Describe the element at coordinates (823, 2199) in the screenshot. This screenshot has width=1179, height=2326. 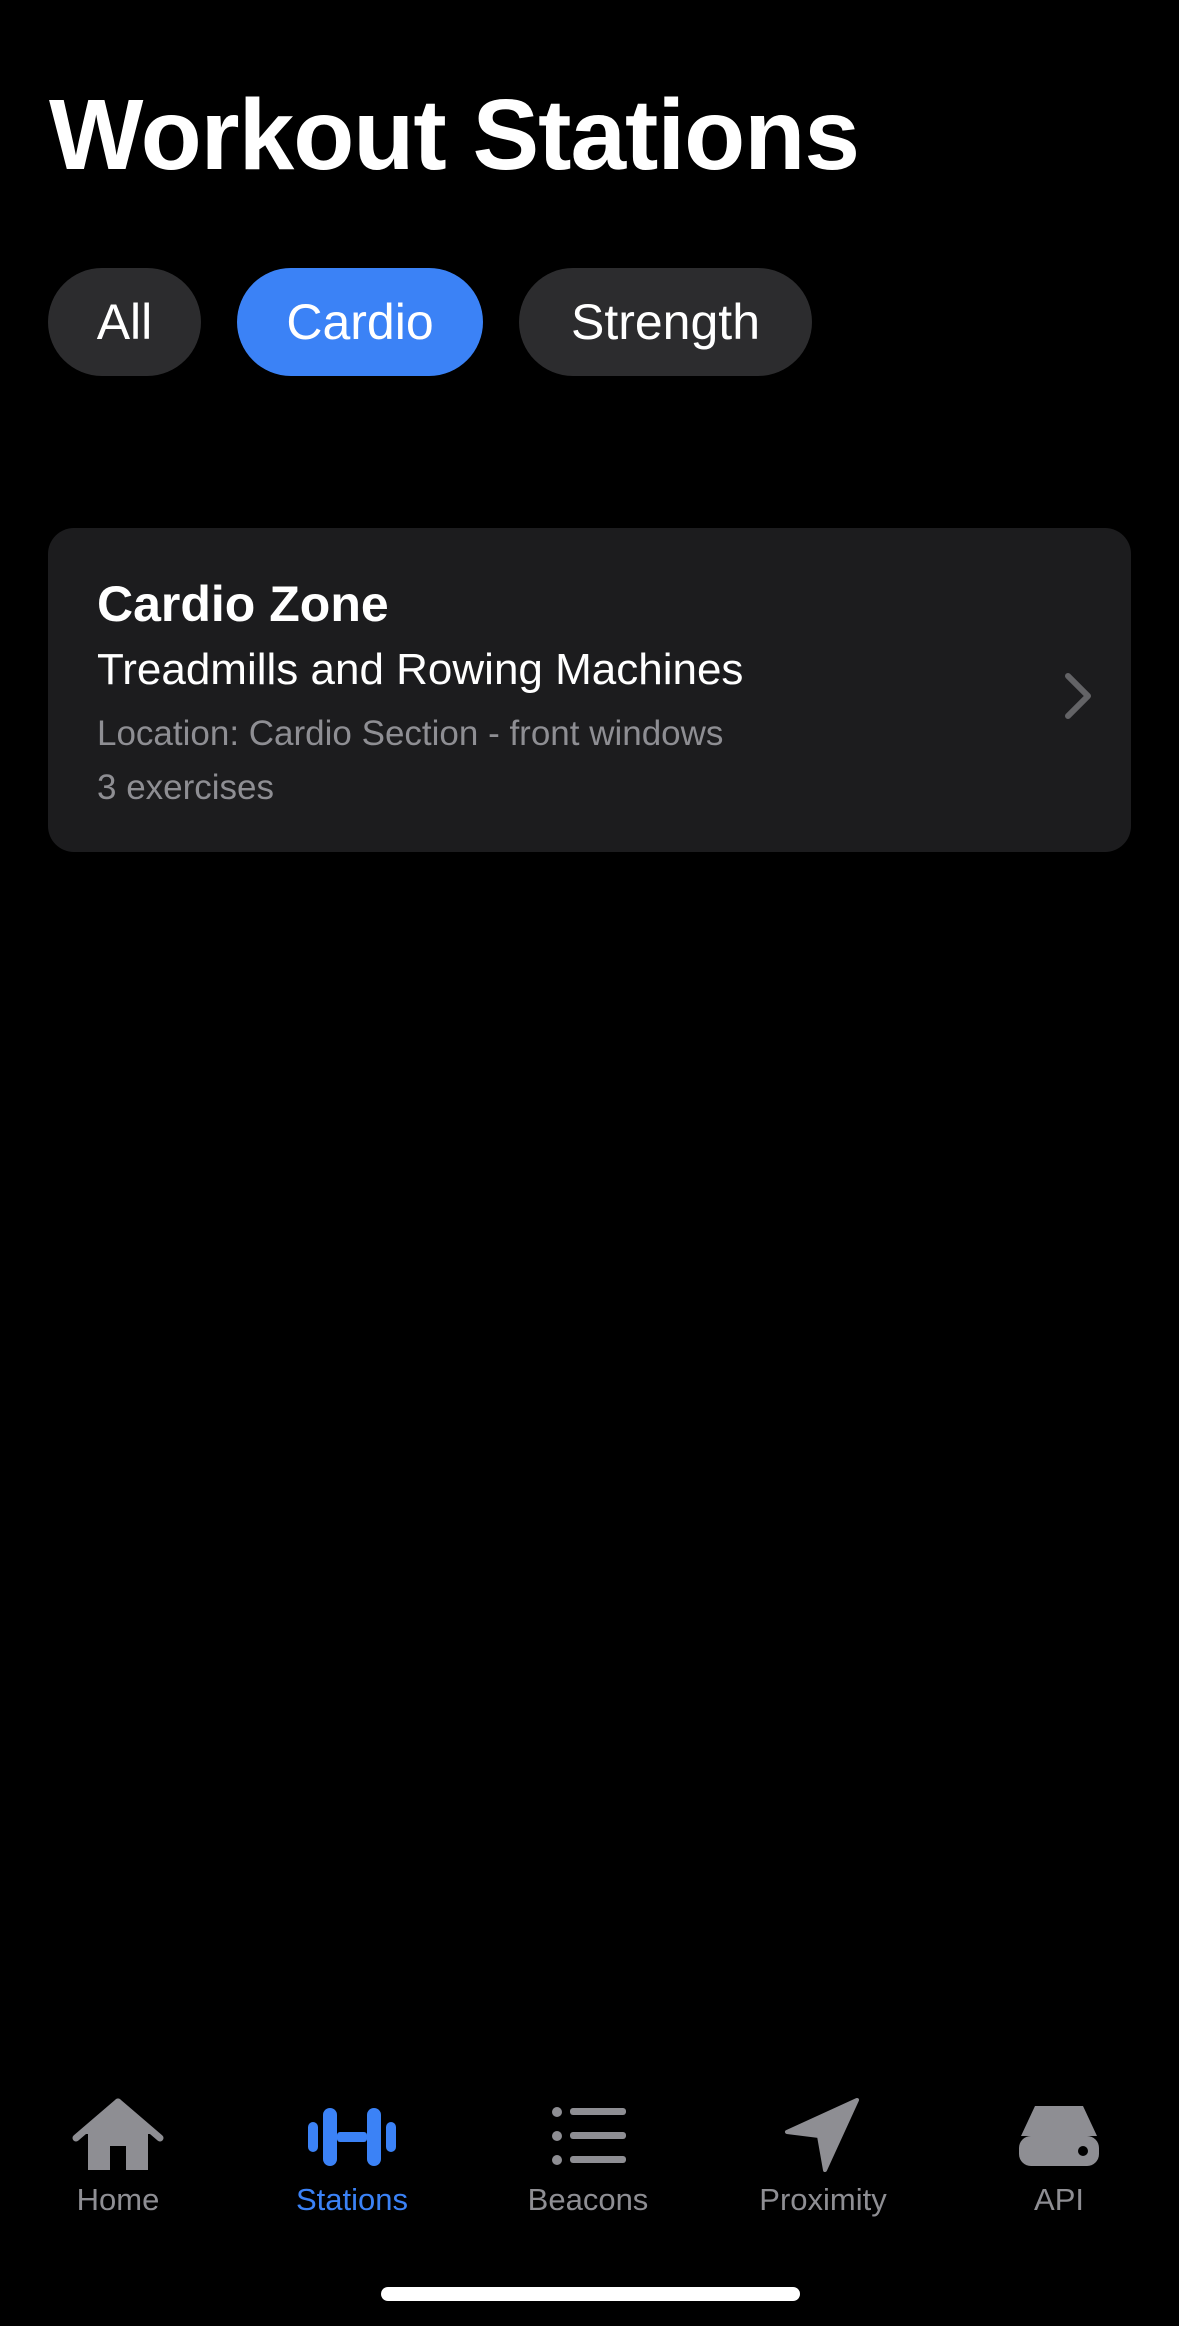
I see `tab-label: Proximity` at that location.